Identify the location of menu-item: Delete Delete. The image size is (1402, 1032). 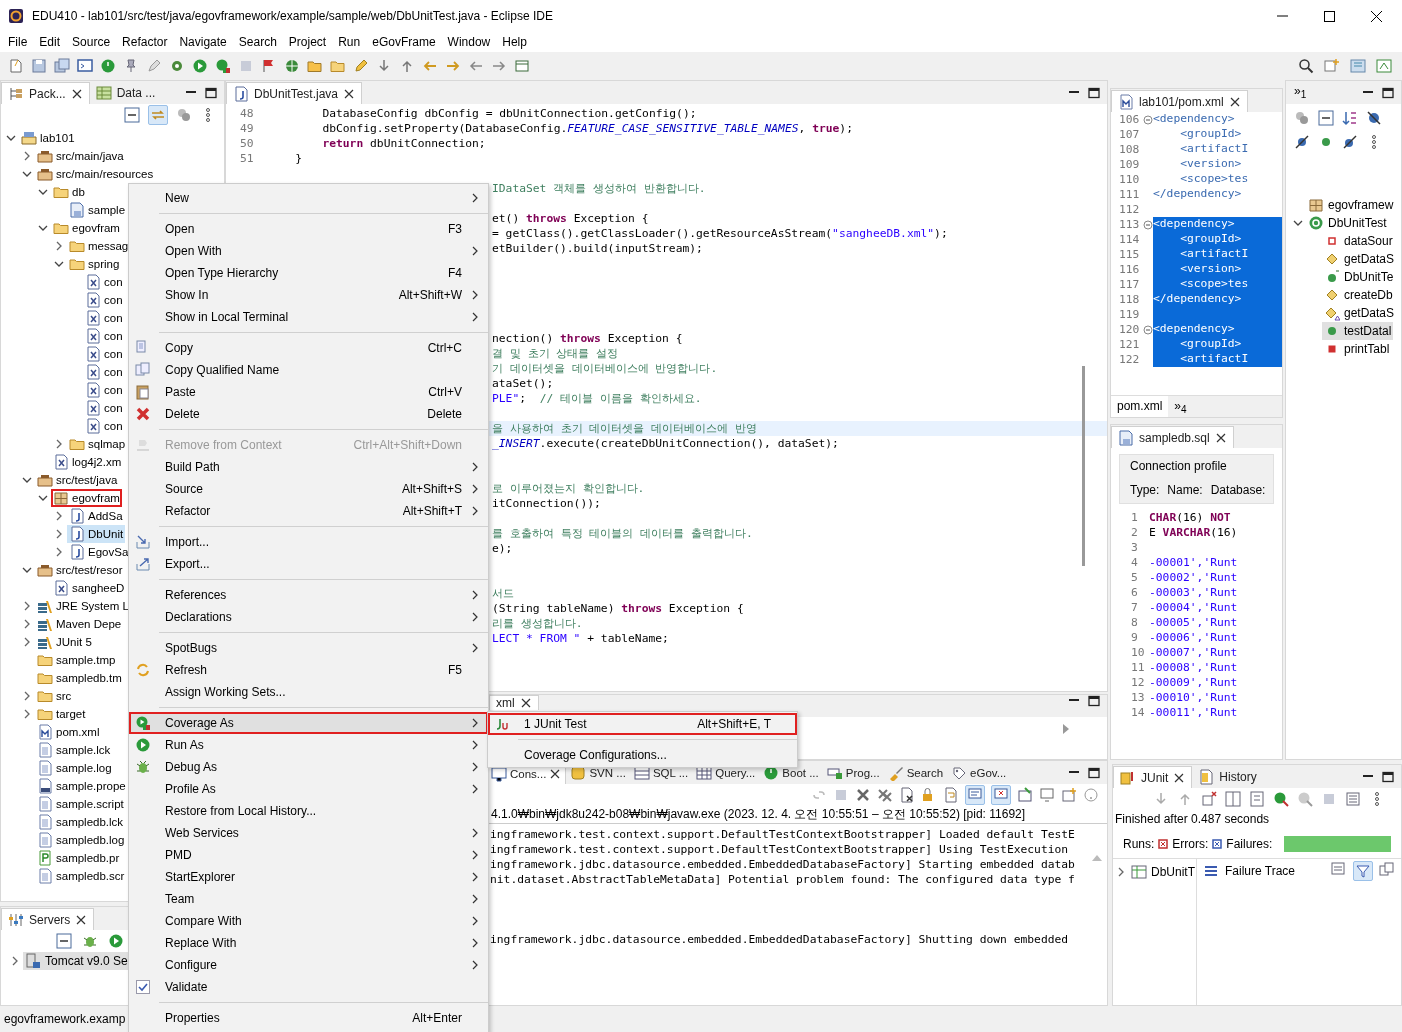
(308, 414).